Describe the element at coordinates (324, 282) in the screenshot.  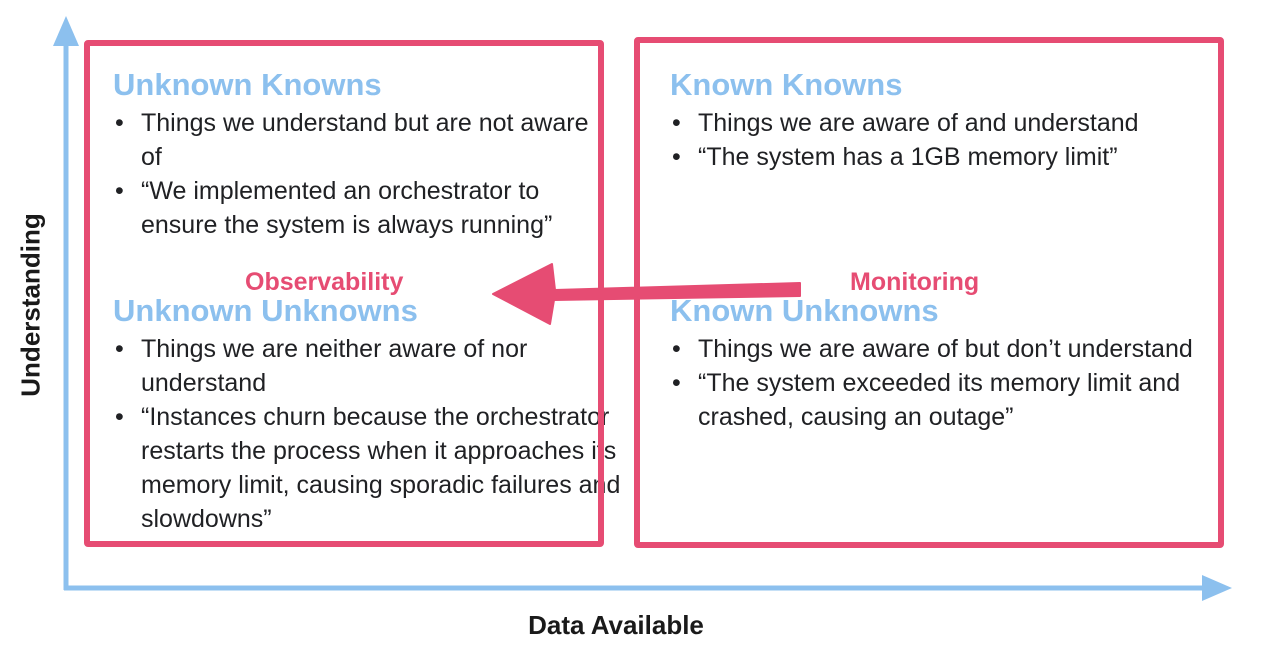
I see `observability-label: Observability` at that location.